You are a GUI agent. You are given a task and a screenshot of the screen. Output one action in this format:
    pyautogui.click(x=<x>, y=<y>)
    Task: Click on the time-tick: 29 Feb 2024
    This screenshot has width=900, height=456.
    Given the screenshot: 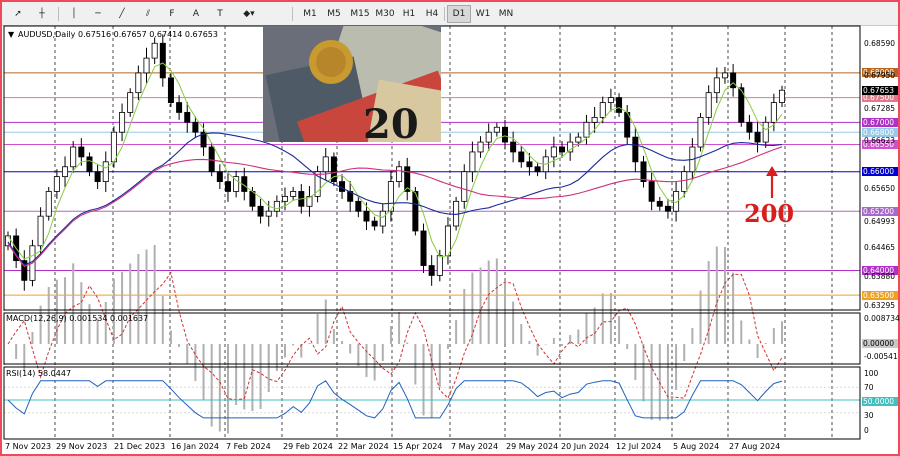 What is the action you would take?
    pyautogui.click(x=308, y=446)
    